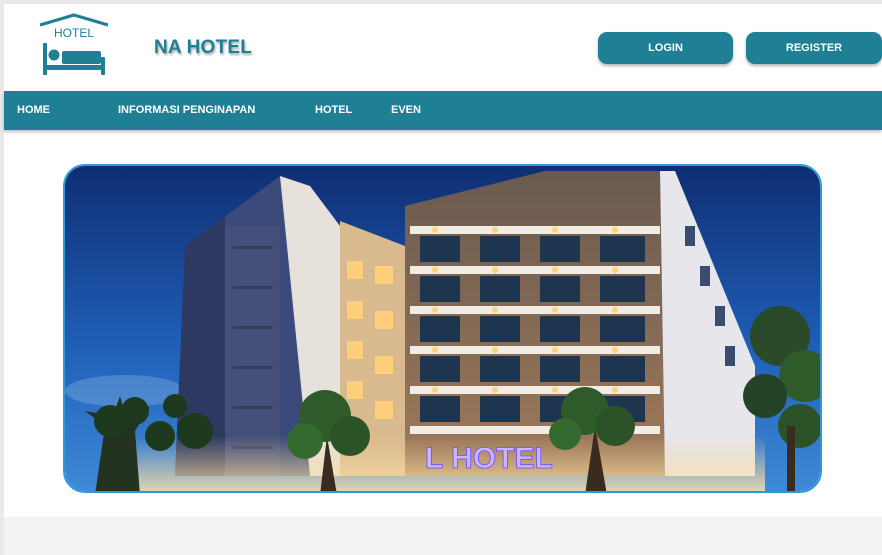 This screenshot has width=882, height=555. What do you see at coordinates (74, 33) in the screenshot?
I see `logo-text: HOTEL` at bounding box center [74, 33].